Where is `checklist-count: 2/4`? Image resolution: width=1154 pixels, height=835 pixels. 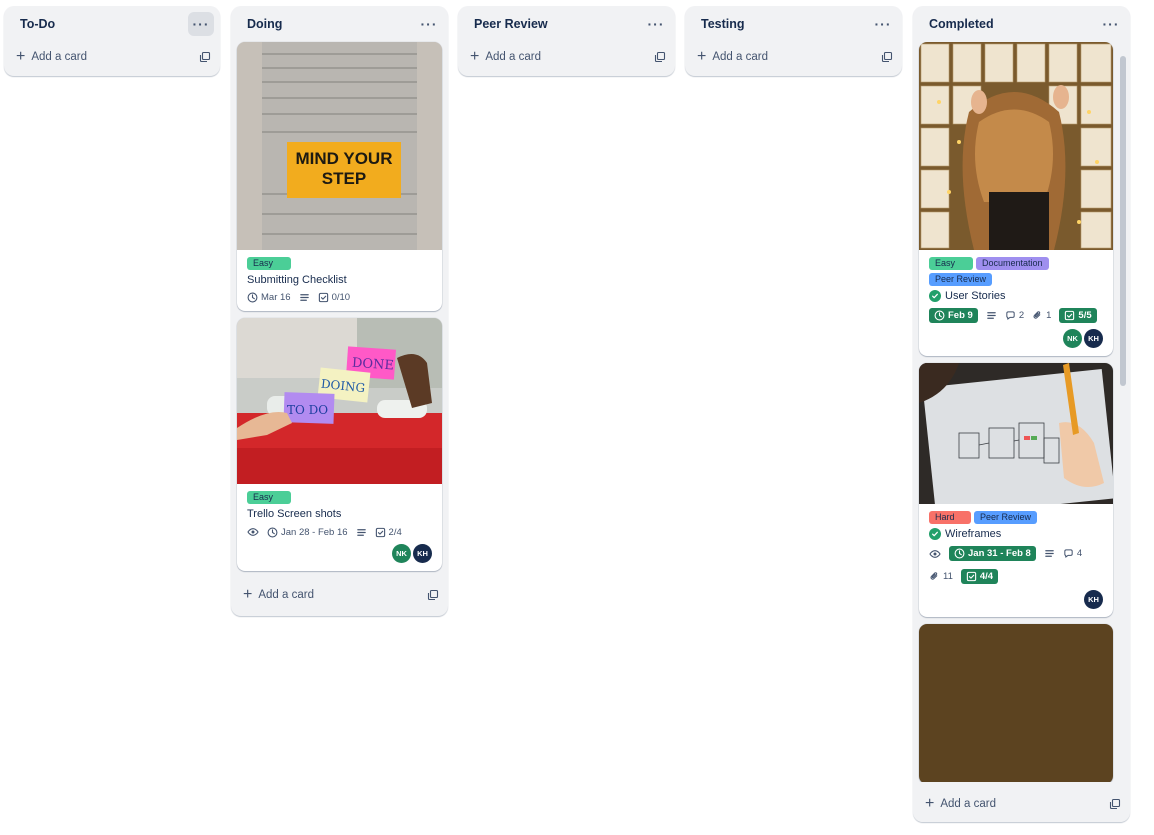 checklist-count: 2/4 is located at coordinates (395, 532).